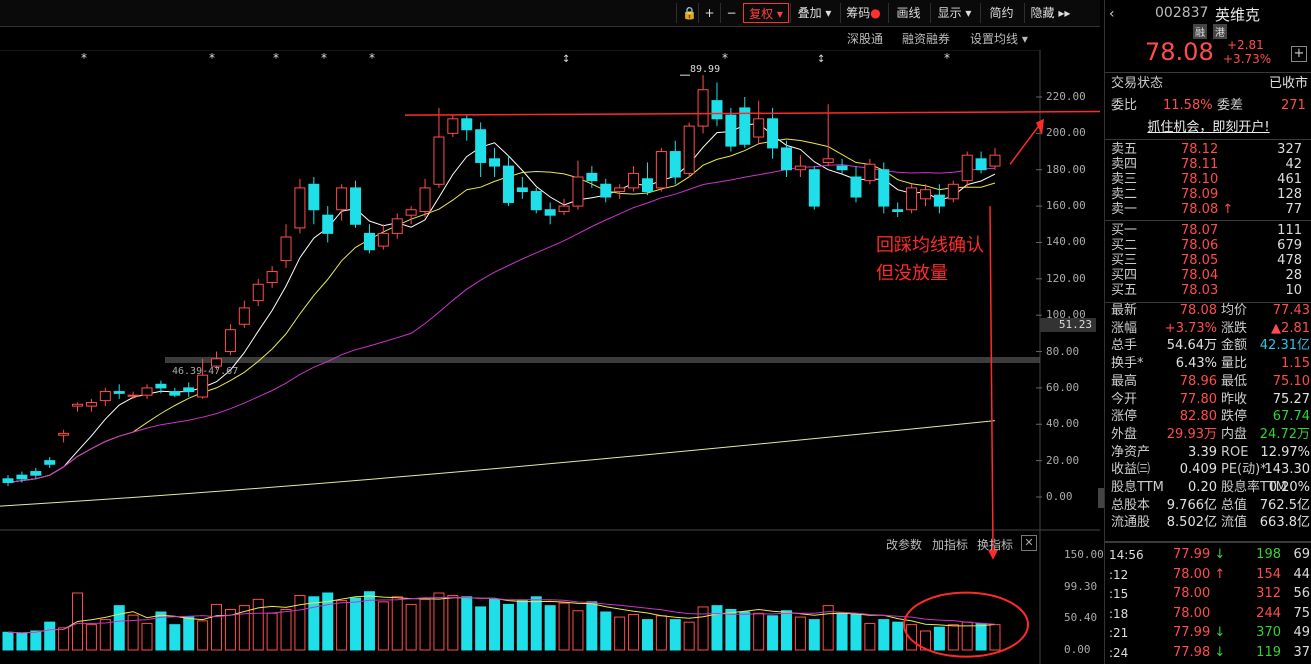 The image size is (1311, 664). I want to click on y-tick-label: 80.00, so click(1063, 351).